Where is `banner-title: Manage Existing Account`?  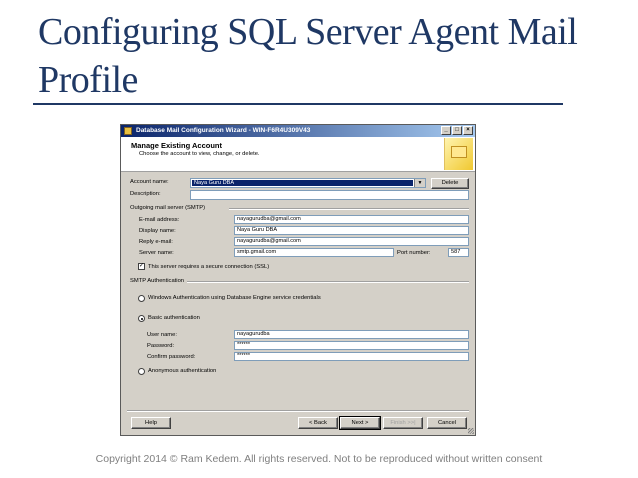 banner-title: Manage Existing Account is located at coordinates (176, 145).